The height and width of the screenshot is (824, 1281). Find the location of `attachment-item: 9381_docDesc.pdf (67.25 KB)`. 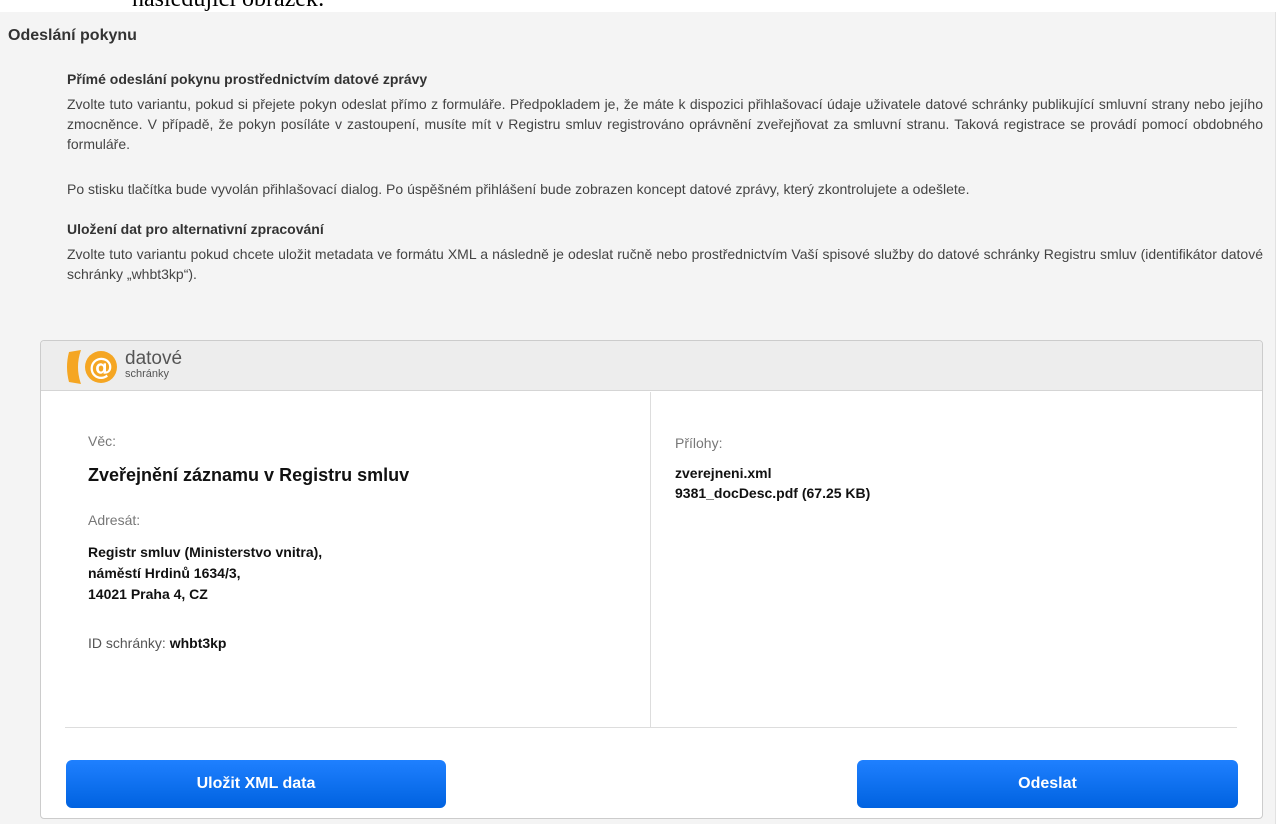

attachment-item: 9381_docDesc.pdf (67.25 KB) is located at coordinates (772, 493).